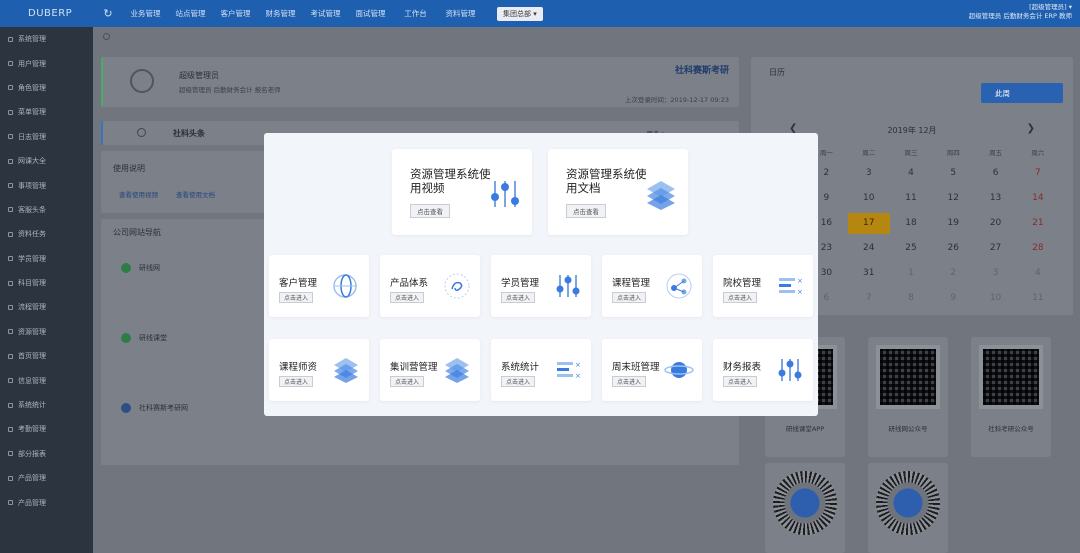 This screenshot has width=1080, height=553. I want to click on calendar-day: 24, so click(869, 248).